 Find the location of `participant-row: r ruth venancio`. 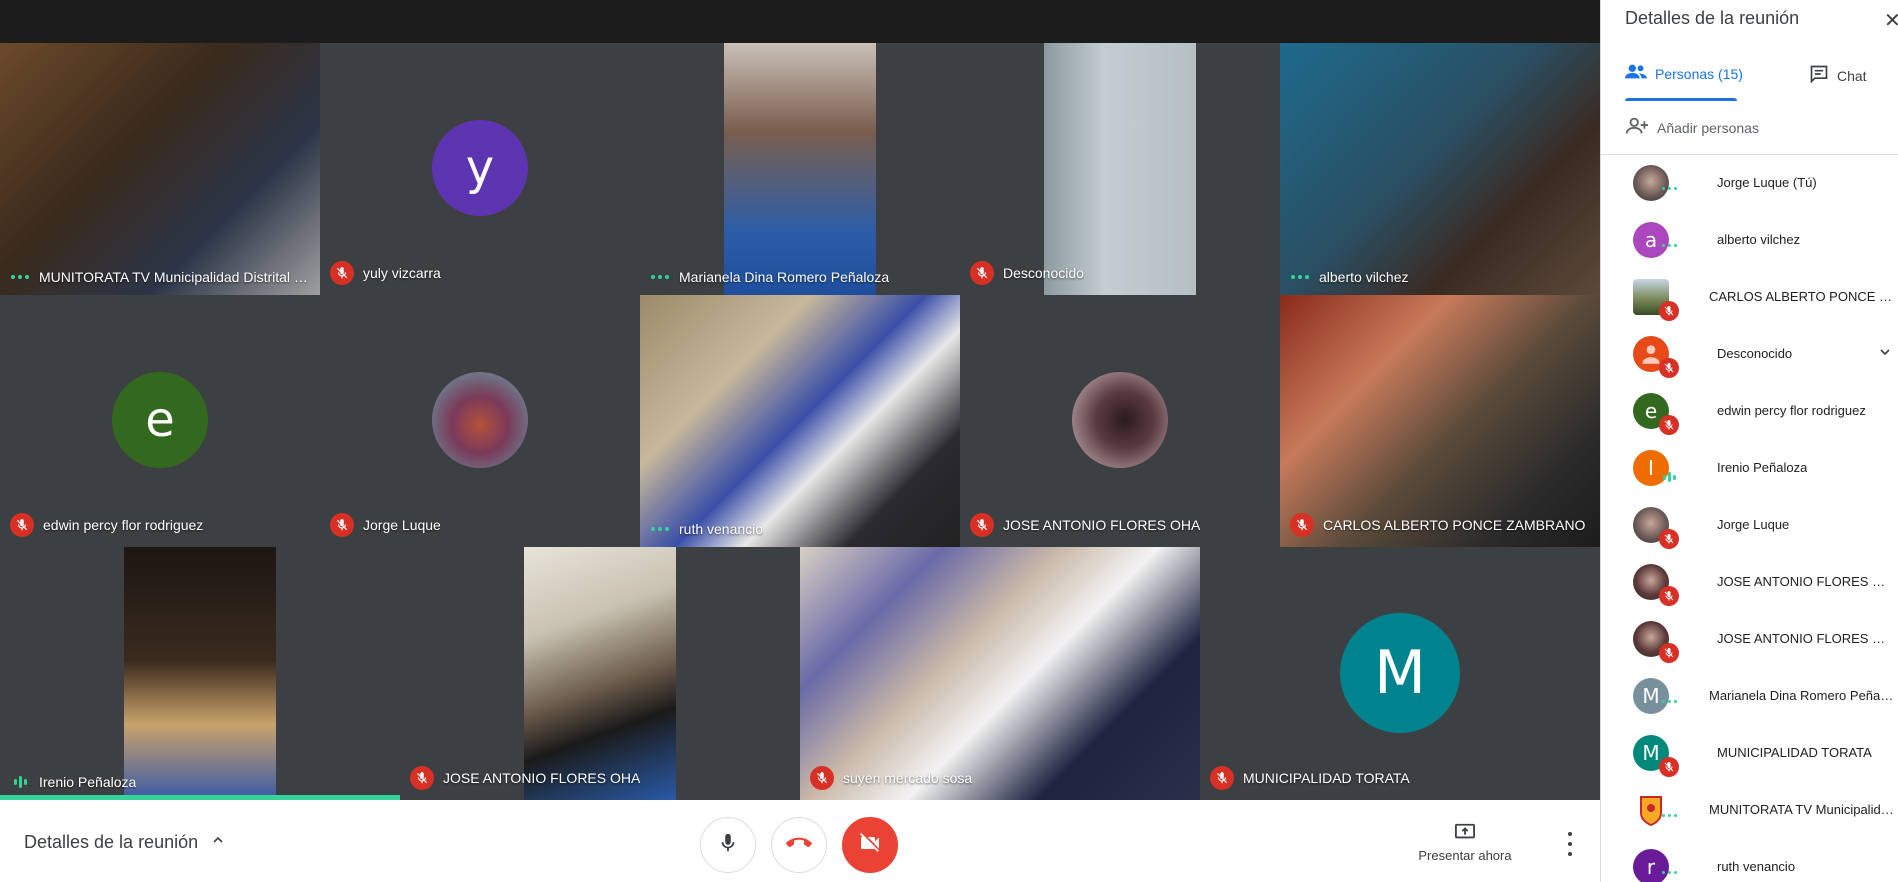

participant-row: r ruth venancio is located at coordinates (1749, 860).